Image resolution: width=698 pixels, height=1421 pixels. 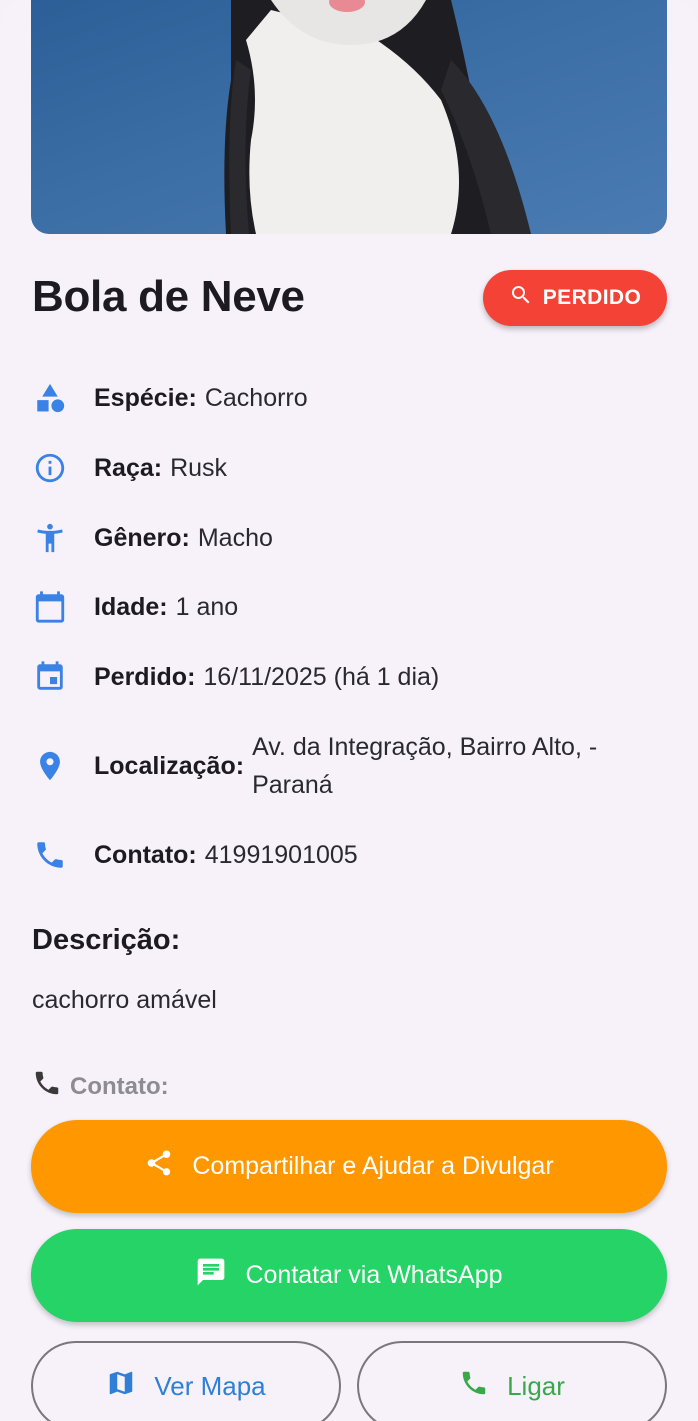 I want to click on detail-label: Idade:, so click(x=131, y=606).